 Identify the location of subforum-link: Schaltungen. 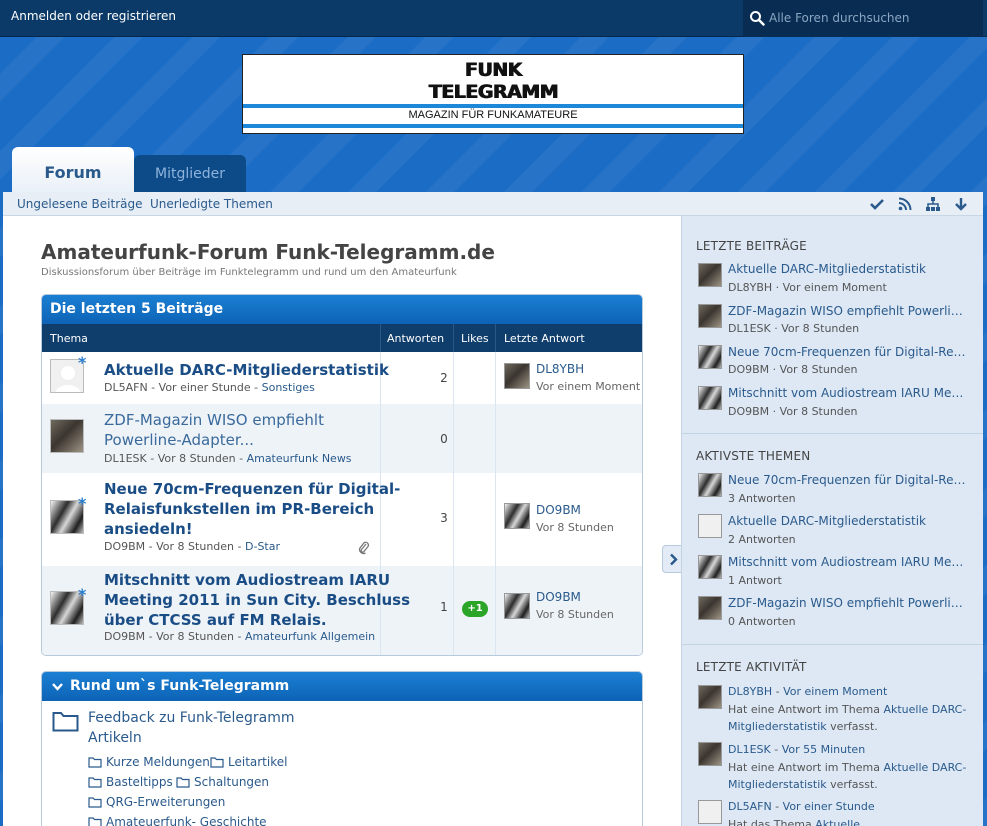
(222, 782).